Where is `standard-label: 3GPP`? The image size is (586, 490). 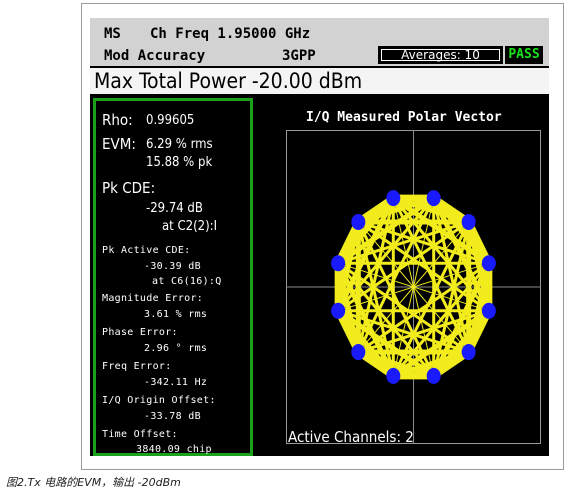 standard-label: 3GPP is located at coordinates (299, 56).